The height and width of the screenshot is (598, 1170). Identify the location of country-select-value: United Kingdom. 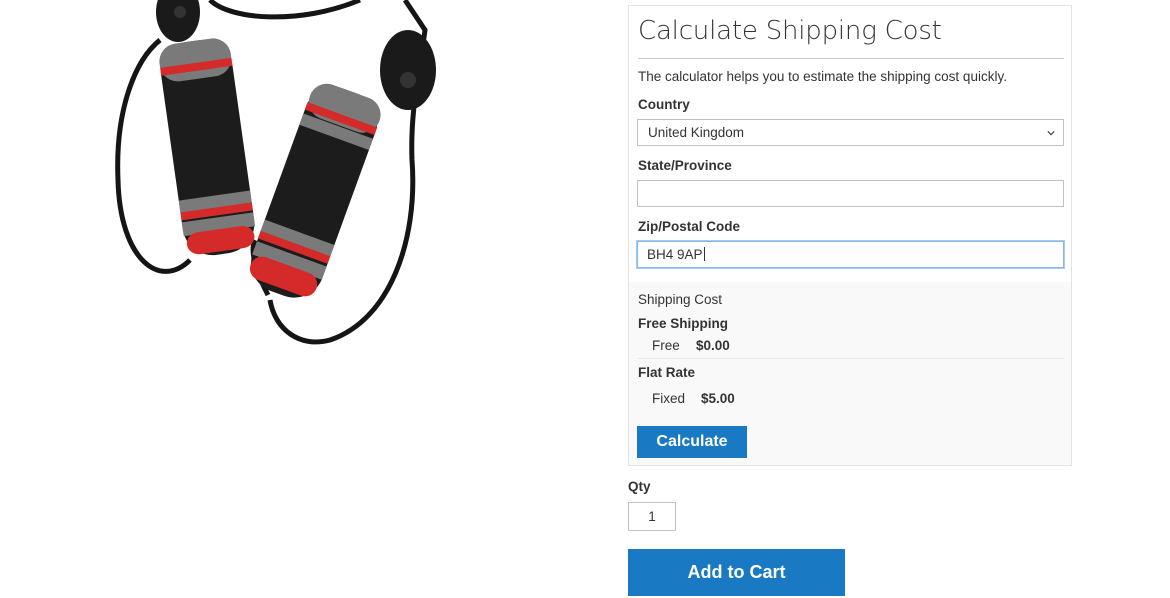
(696, 132).